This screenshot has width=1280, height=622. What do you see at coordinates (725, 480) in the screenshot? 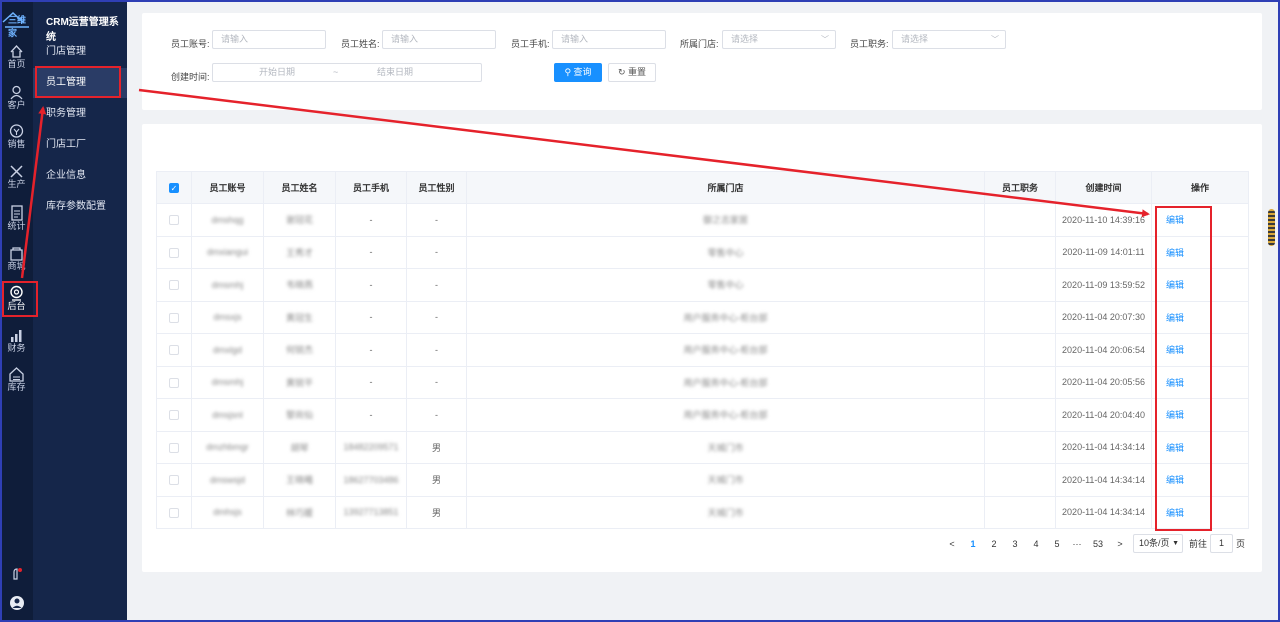
I see `cell-store-text: 天城门市` at bounding box center [725, 480].